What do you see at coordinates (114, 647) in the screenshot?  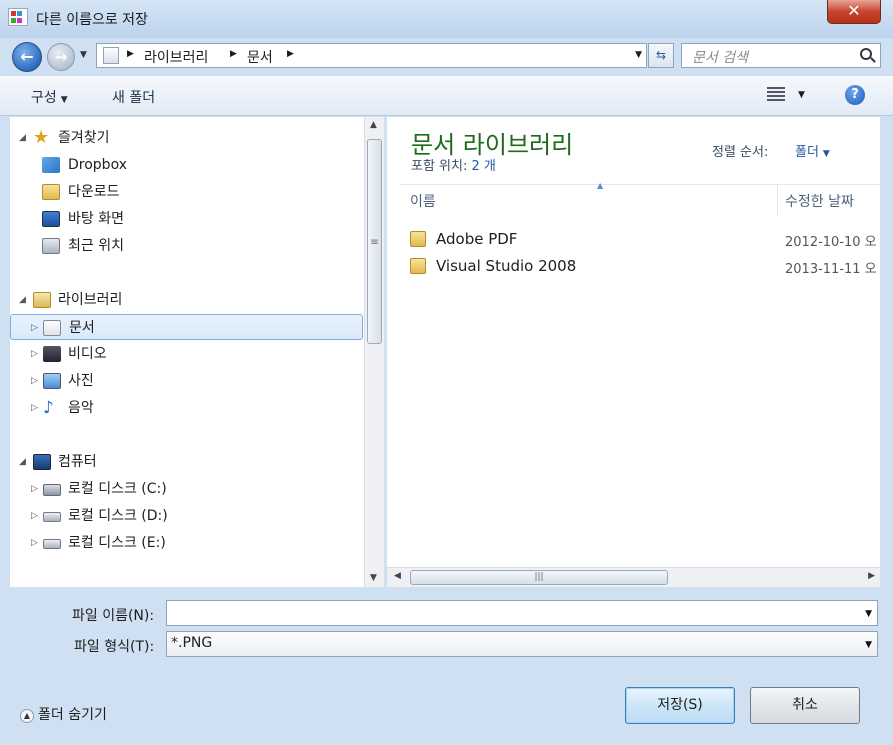 I see `filetype-label: 파일 형식(T):` at bounding box center [114, 647].